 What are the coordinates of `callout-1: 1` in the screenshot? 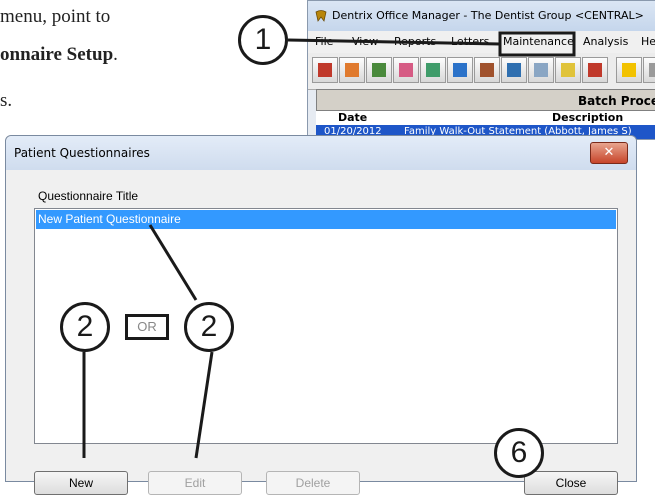 It's located at (263, 40).